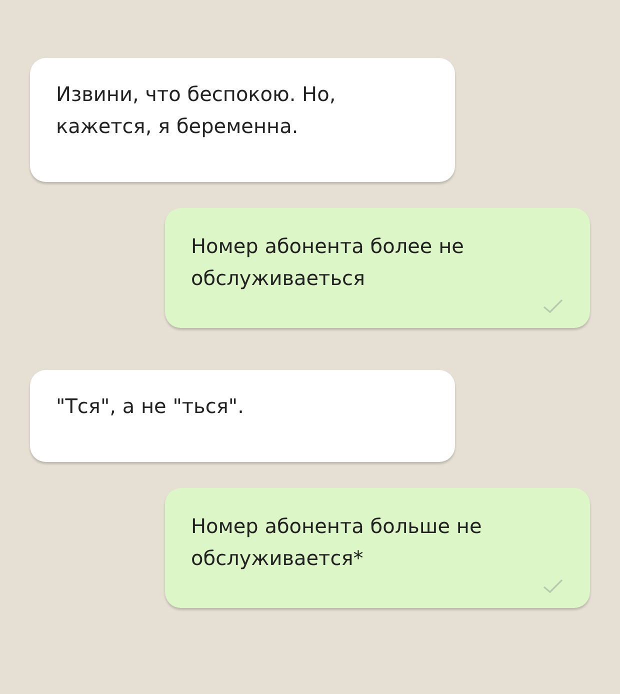 The image size is (620, 694). Describe the element at coordinates (328, 262) in the screenshot. I see `message-text: Номер абонента более не обслуживаеться` at that location.